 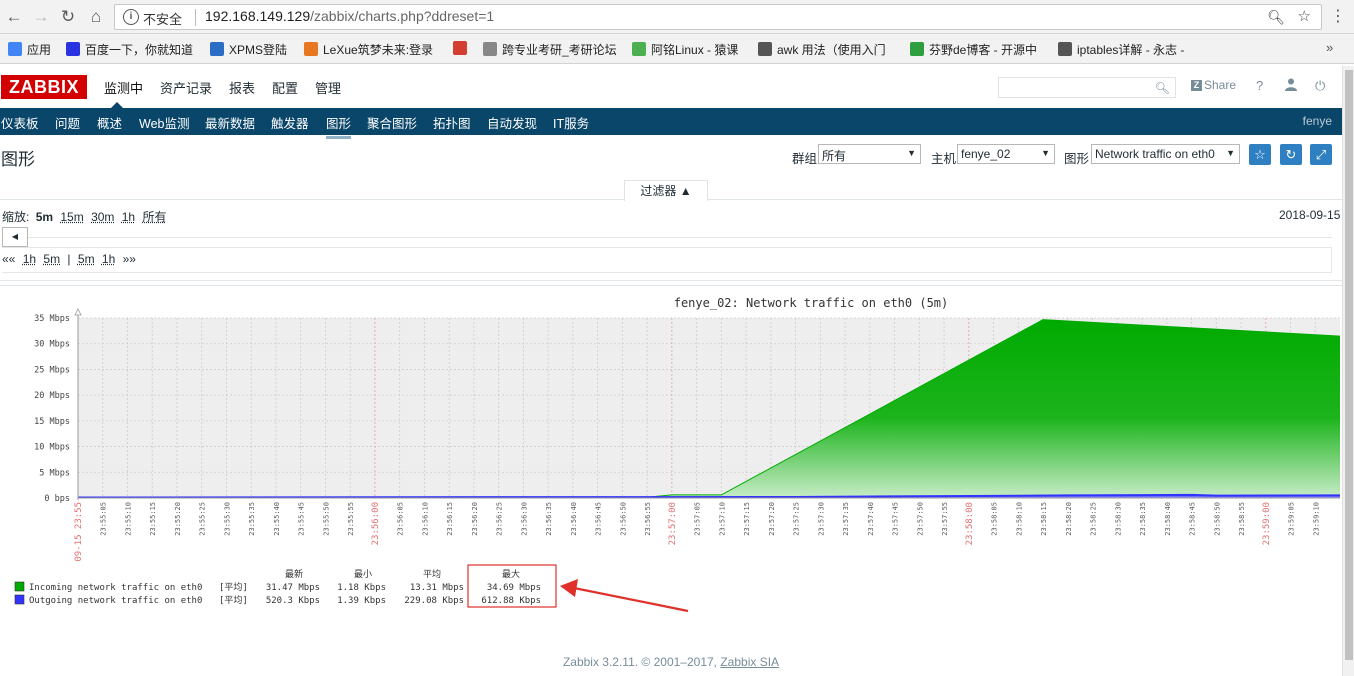 I want to click on nav-fwd-5m: 5m, so click(x=86, y=259).